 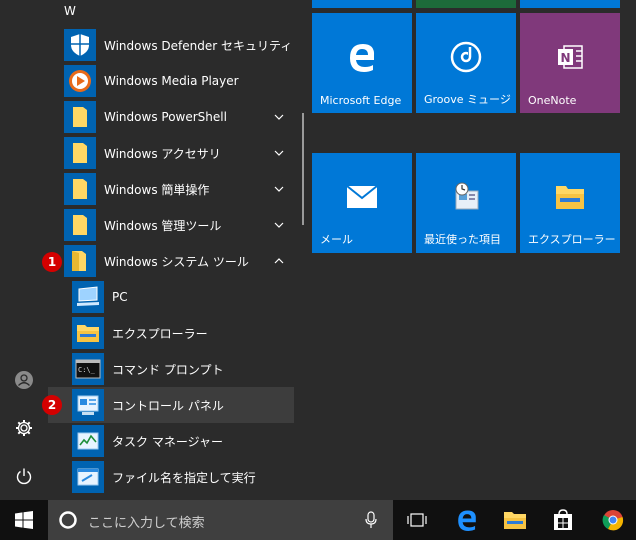 I want to click on tile-label: Microsoft Edge, so click(x=361, y=100).